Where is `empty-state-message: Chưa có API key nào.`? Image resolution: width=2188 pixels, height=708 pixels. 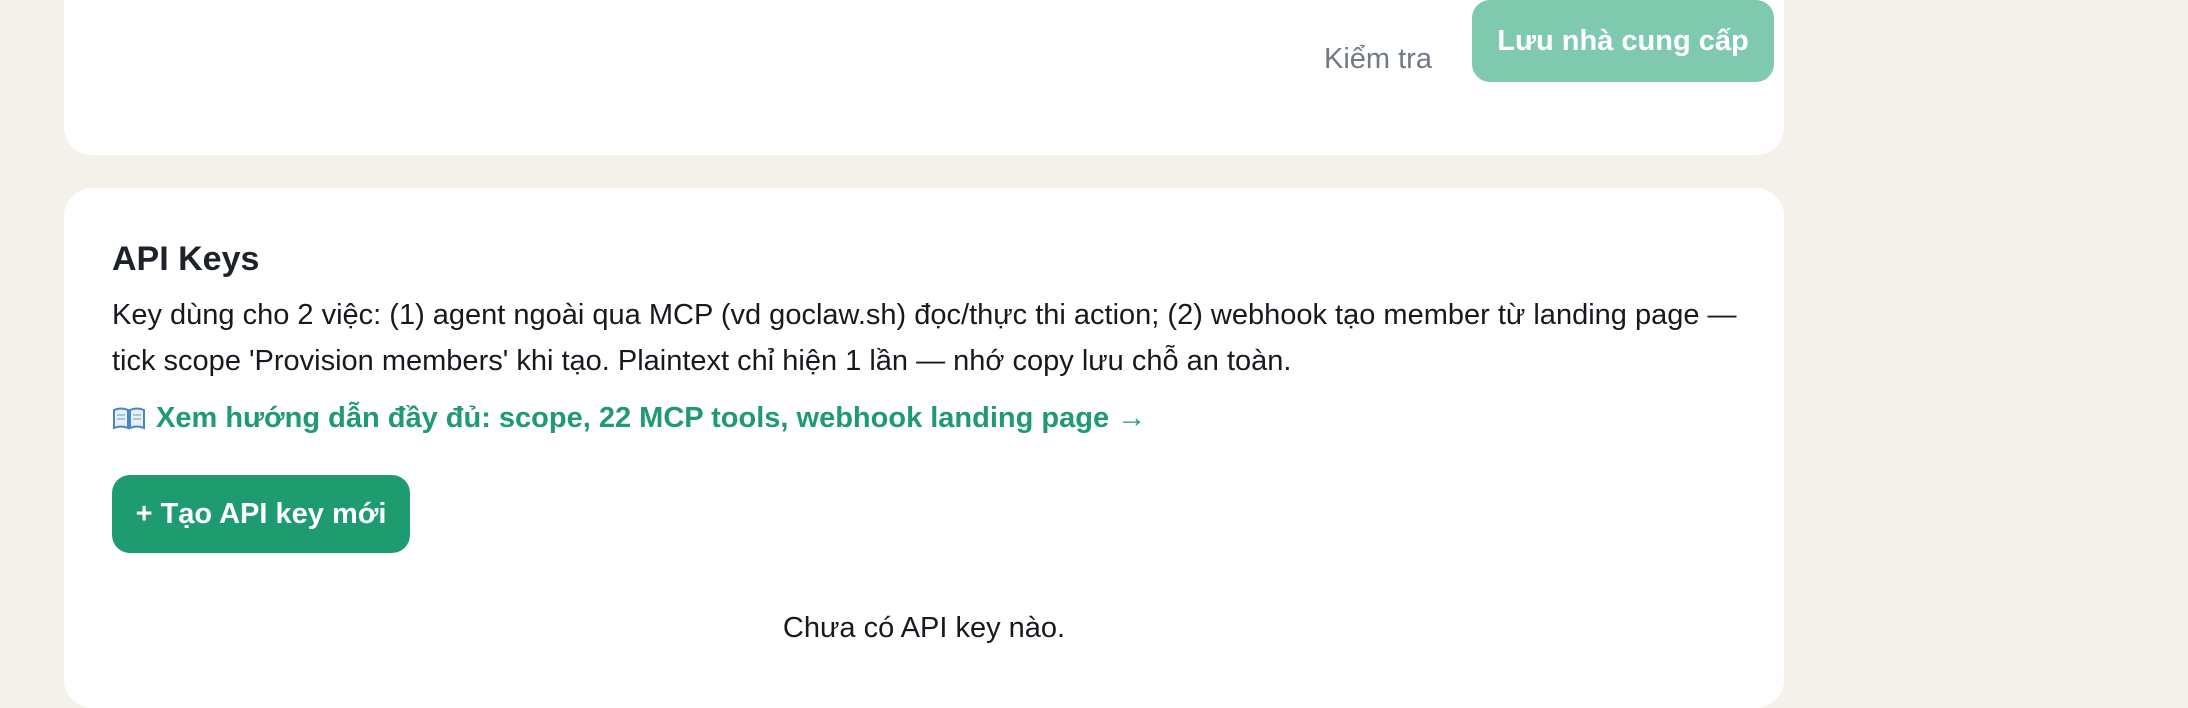
empty-state-message: Chưa có API key nào. is located at coordinates (924, 628).